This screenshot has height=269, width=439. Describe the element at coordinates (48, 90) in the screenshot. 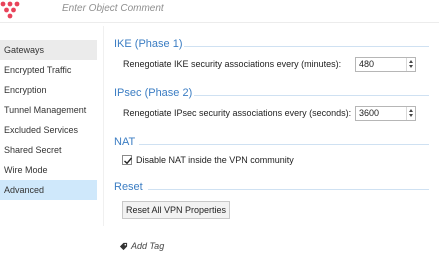

I see `sidebar-item-encryption: Encryption` at that location.